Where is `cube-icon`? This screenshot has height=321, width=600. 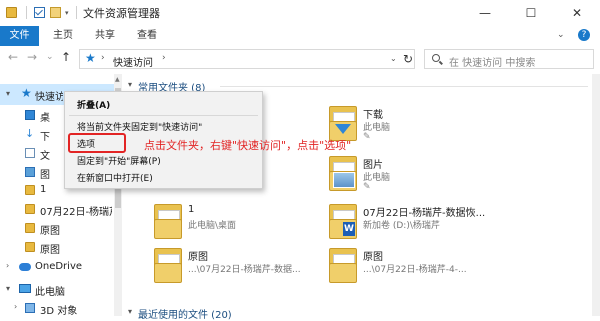 cube-icon is located at coordinates (30, 308).